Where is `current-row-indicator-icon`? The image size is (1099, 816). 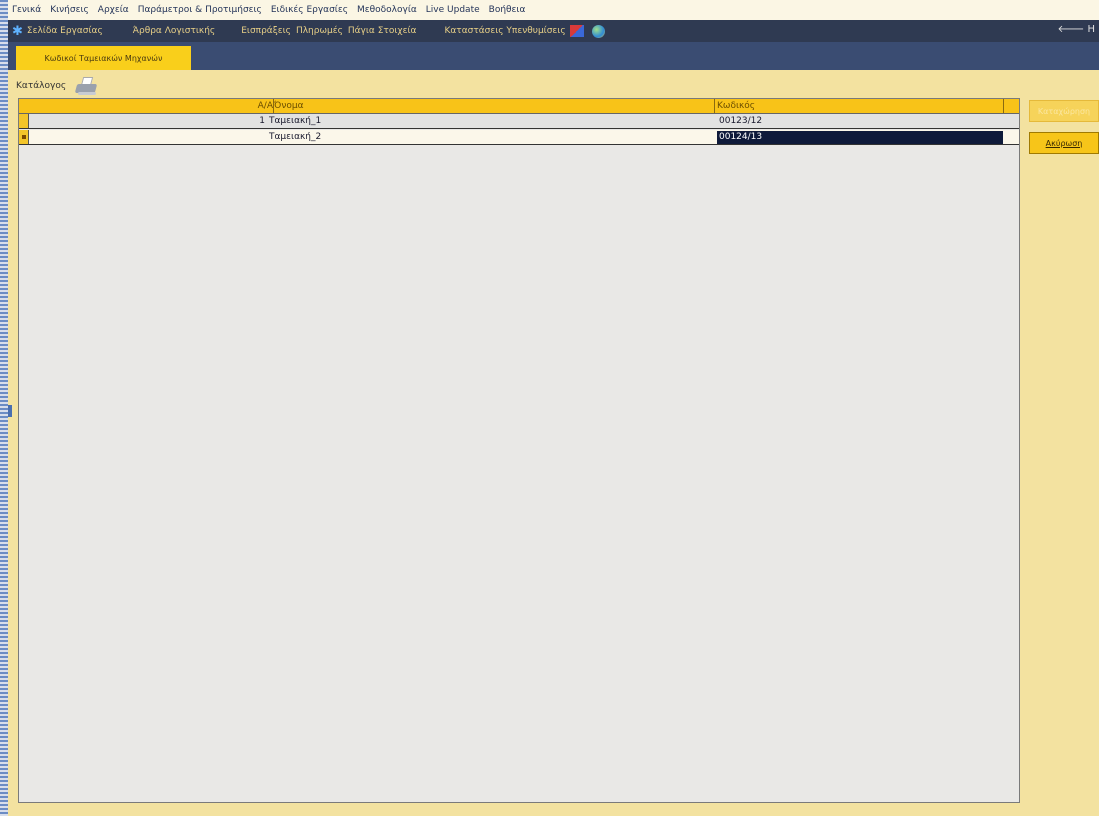
current-row-indicator-icon is located at coordinates (24, 137).